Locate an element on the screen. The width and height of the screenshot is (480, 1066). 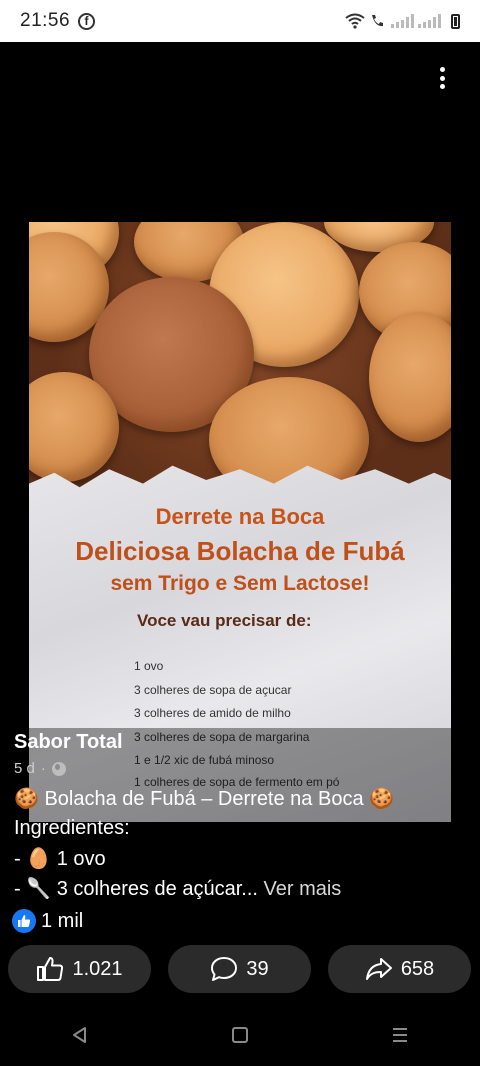
image-title-line2: Deliciosa Bolacha de Fubá is located at coordinates (240, 551).